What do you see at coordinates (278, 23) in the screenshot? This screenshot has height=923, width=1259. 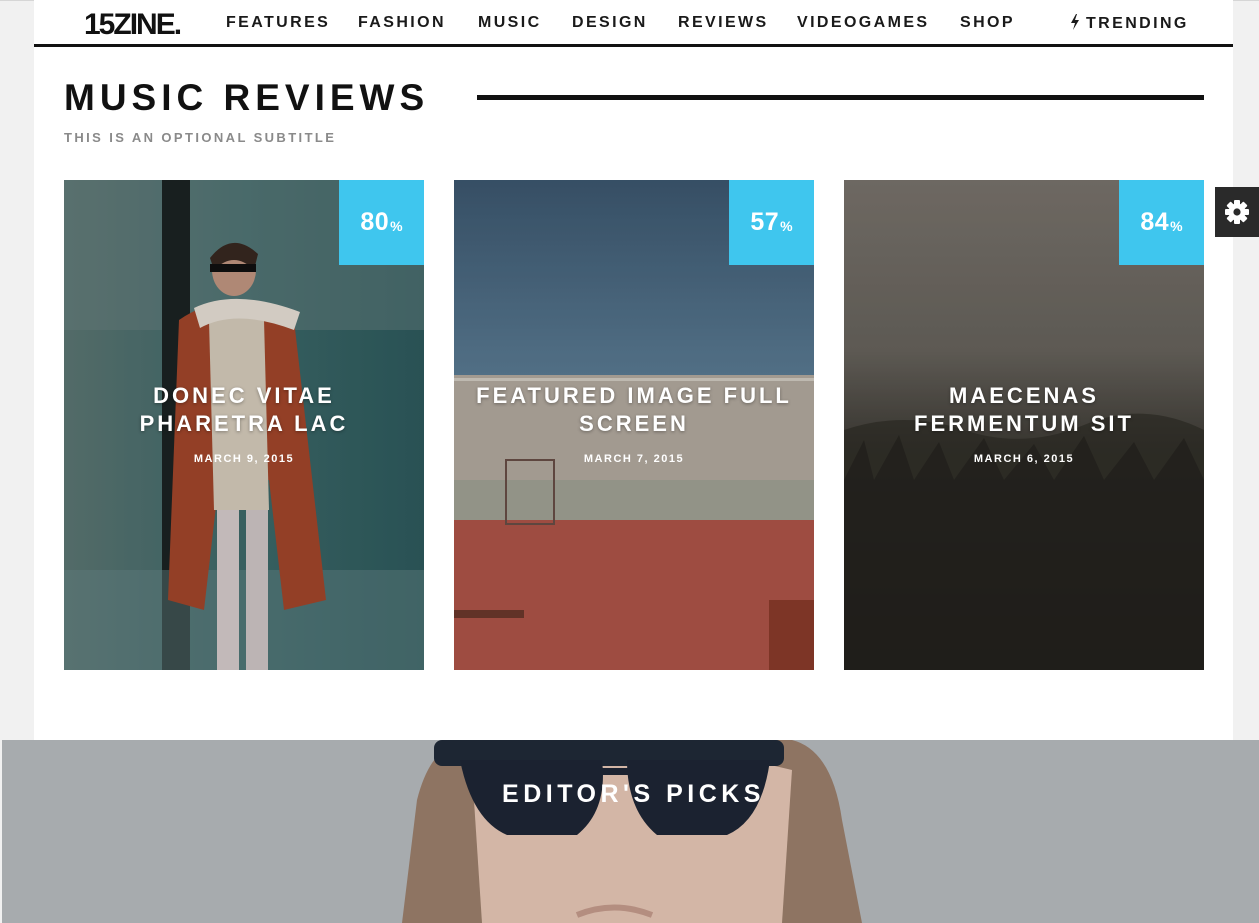 I see `nav-item-features: FEATURES` at bounding box center [278, 23].